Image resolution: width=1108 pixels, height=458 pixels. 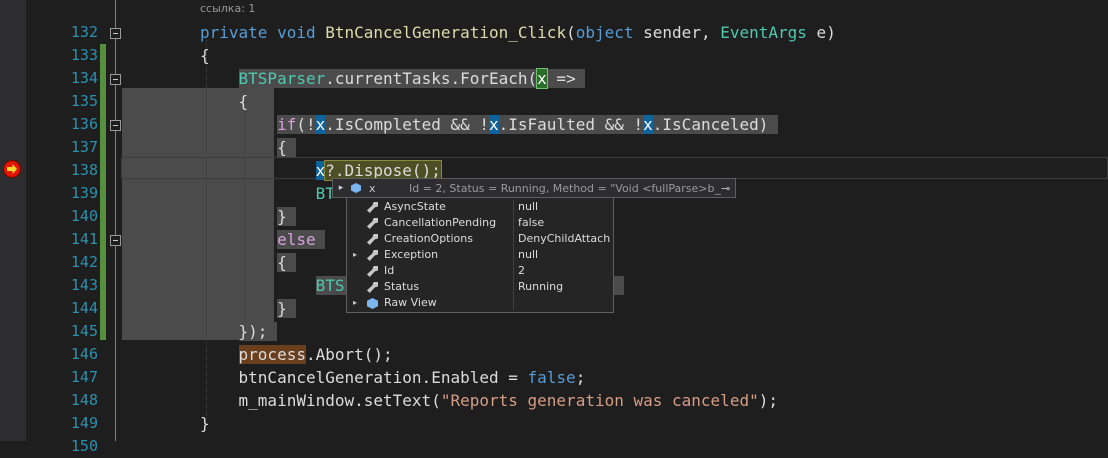 What do you see at coordinates (567, 331) in the screenshot?
I see `code-line: 145 });` at bounding box center [567, 331].